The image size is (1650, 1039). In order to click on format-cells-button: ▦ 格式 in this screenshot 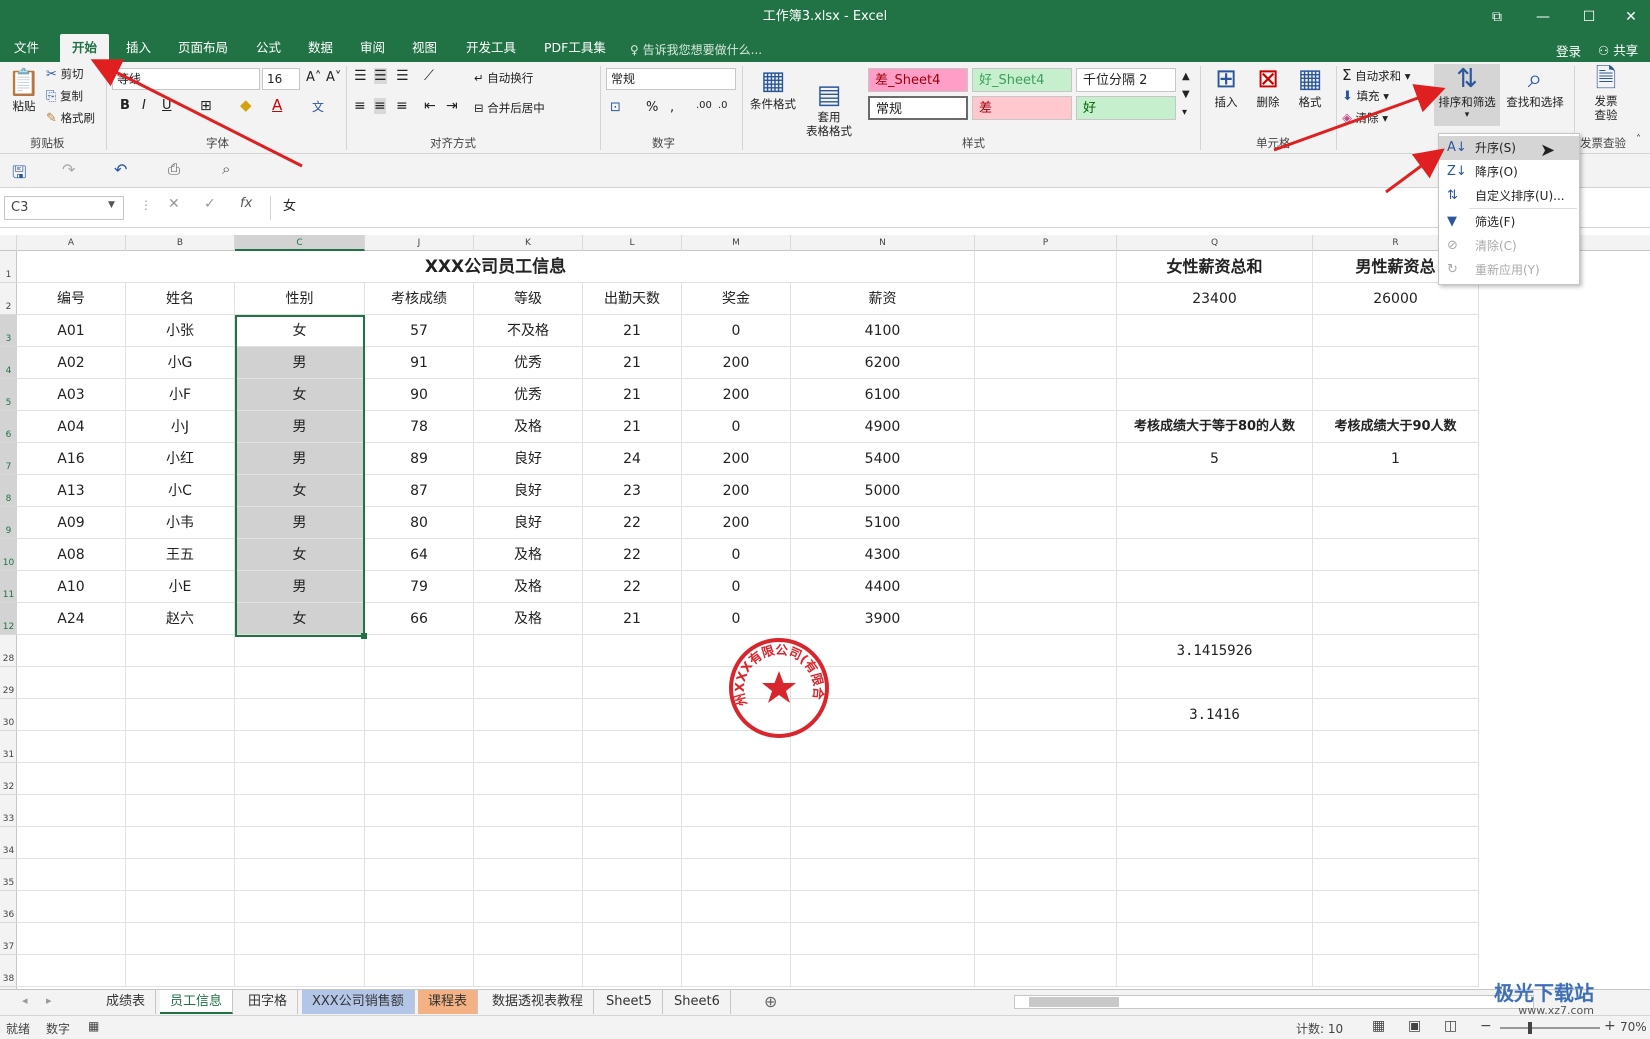, I will do `click(1310, 87)`.